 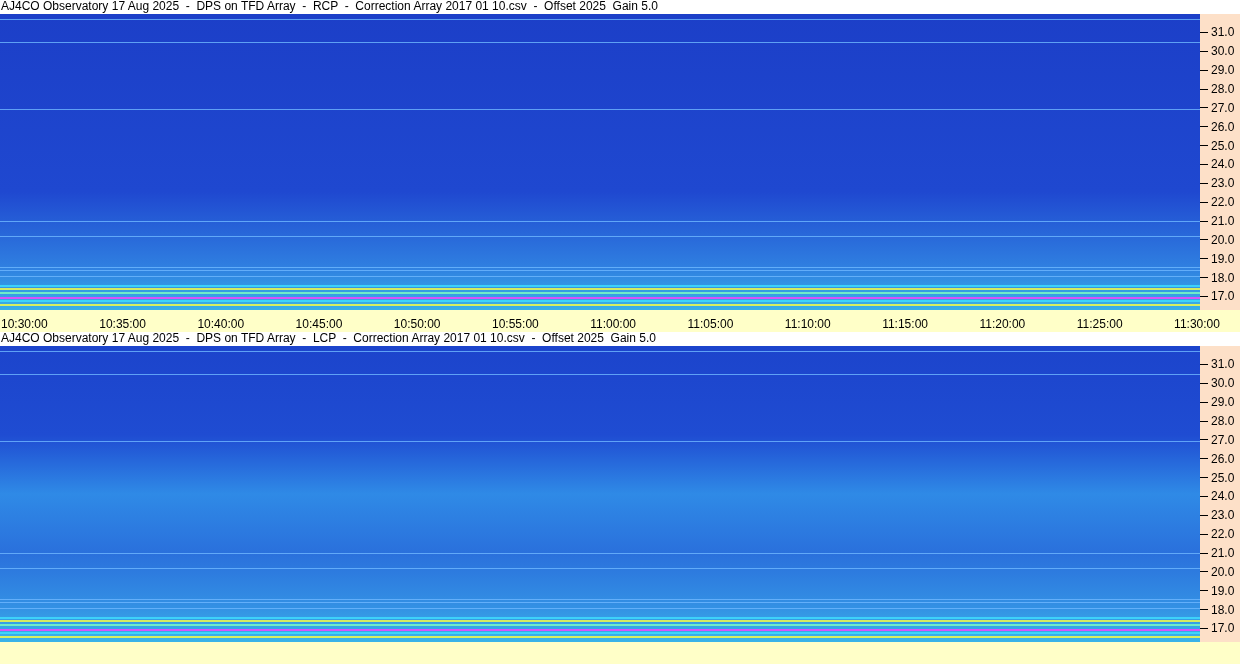 I want to click on axis-label: 11:20:00, so click(x=1002, y=324).